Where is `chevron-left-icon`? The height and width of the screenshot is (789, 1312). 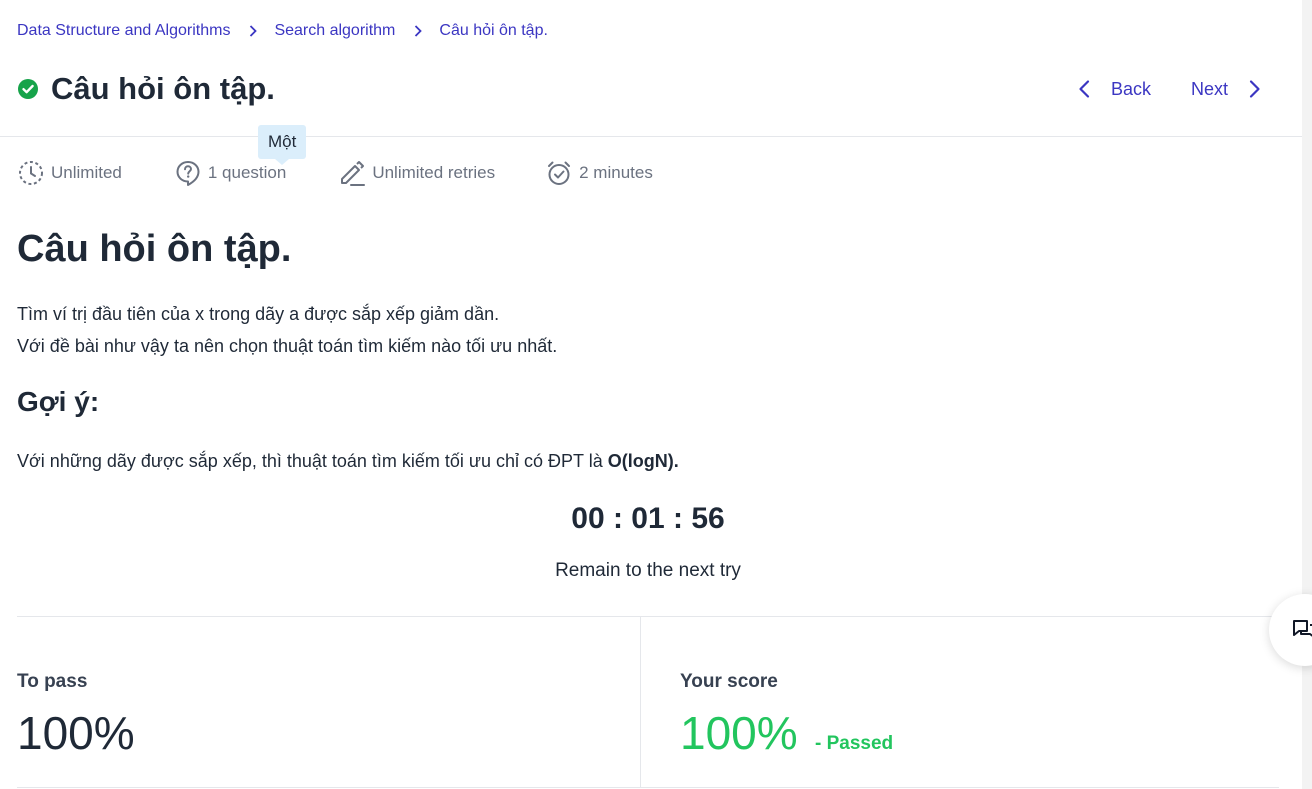 chevron-left-icon is located at coordinates (1084, 89).